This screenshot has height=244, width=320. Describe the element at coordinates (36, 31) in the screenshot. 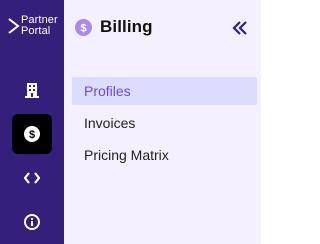

I see `logo-line-2: Portal` at that location.